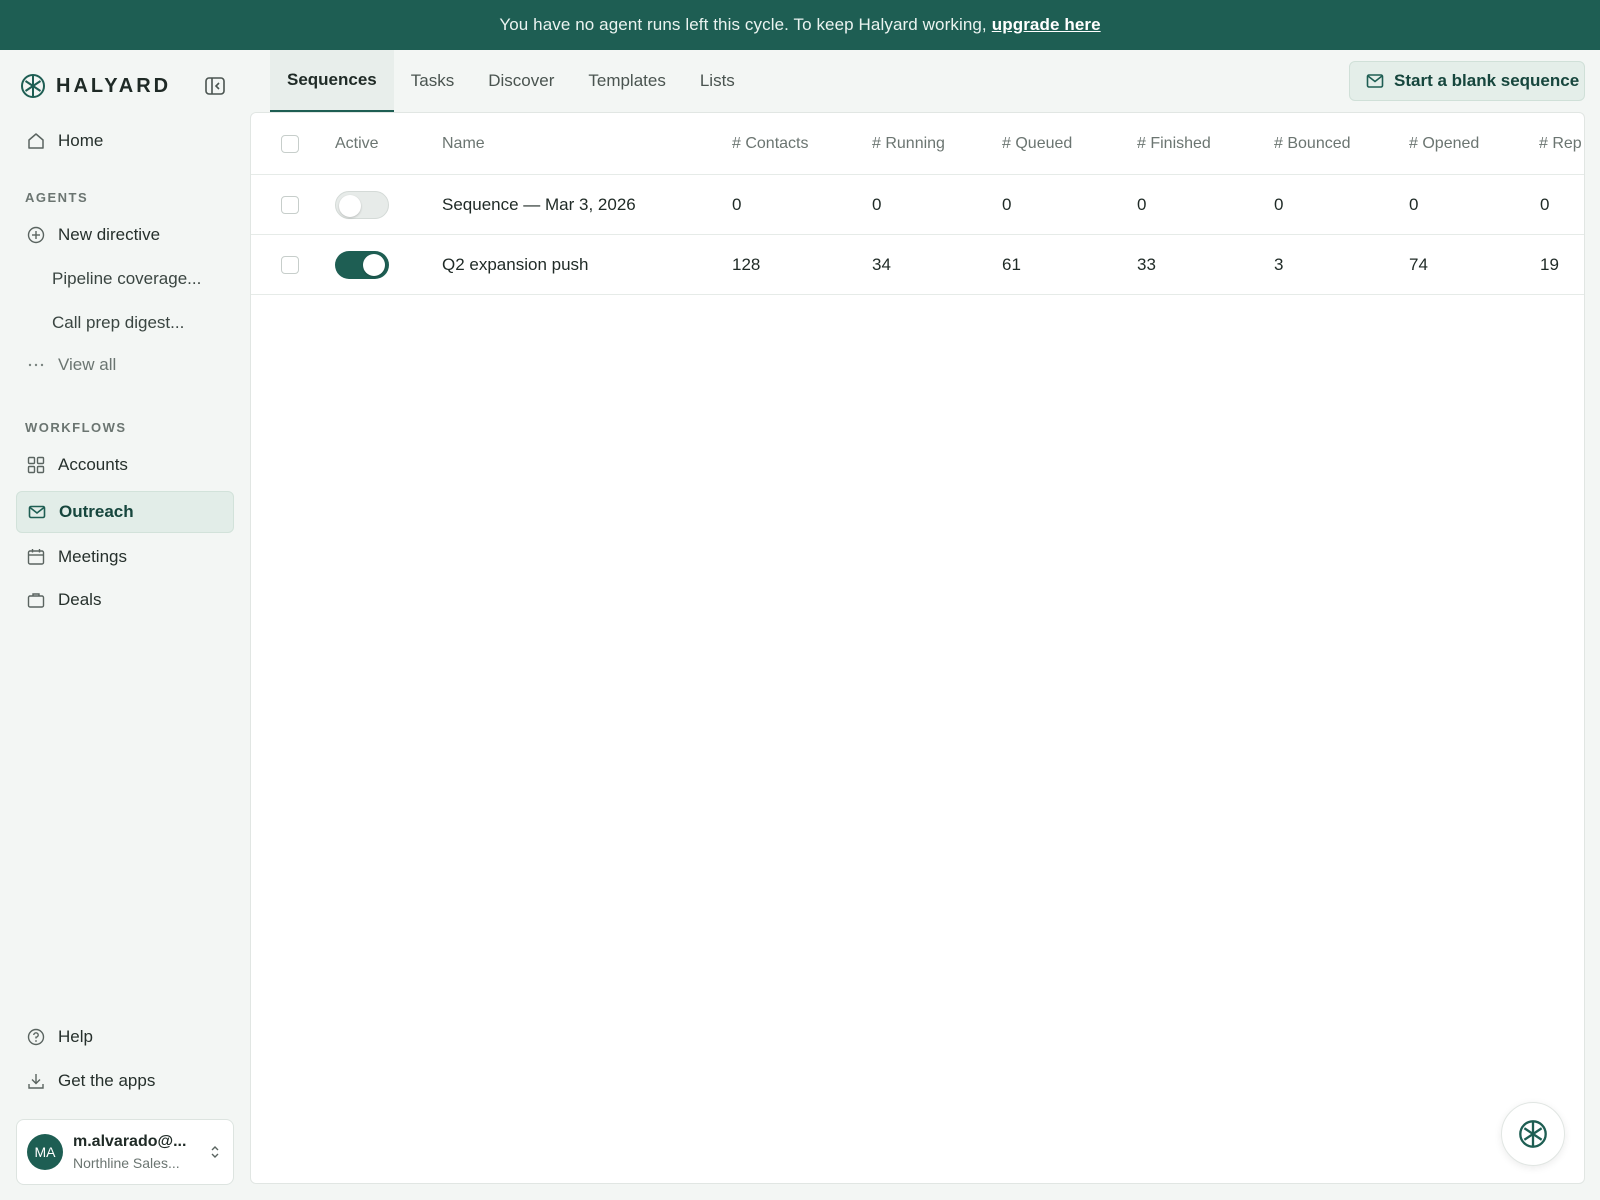 This screenshot has width=1600, height=1200. I want to click on home-icon, so click(36, 141).